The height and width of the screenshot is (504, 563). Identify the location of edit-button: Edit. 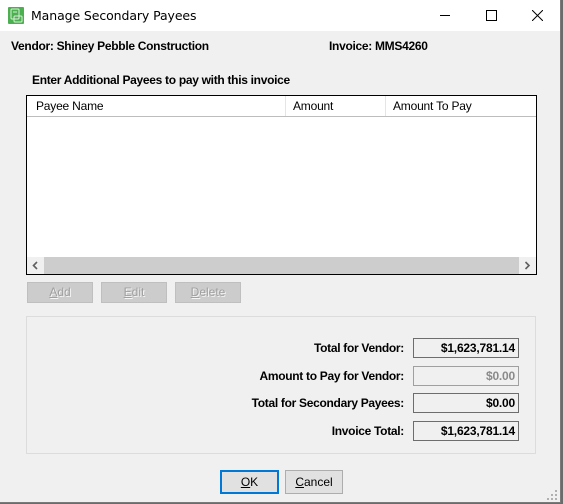
(134, 292).